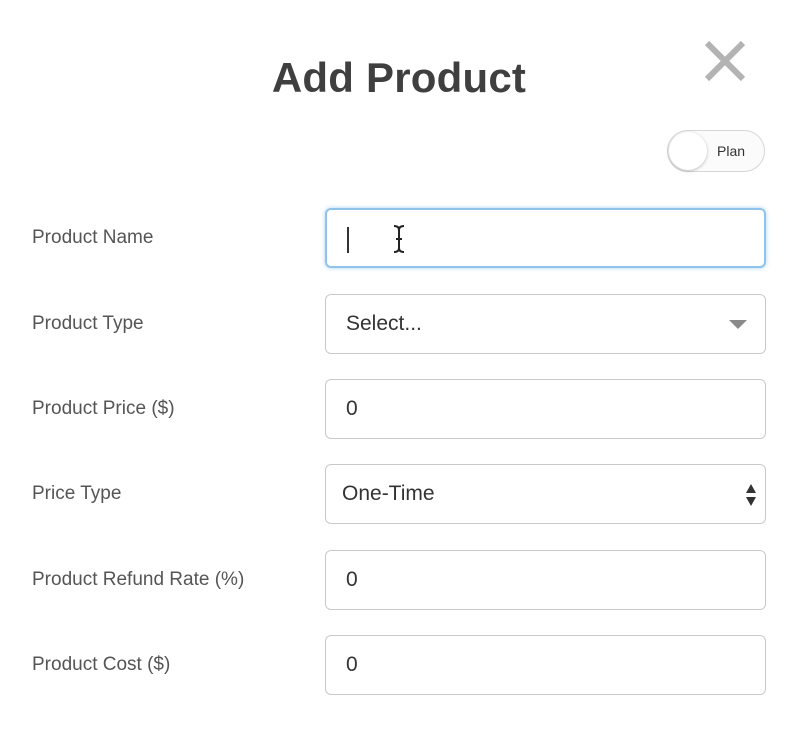 This screenshot has height=730, width=798. I want to click on product-price-label: Product Price ($), so click(103, 408).